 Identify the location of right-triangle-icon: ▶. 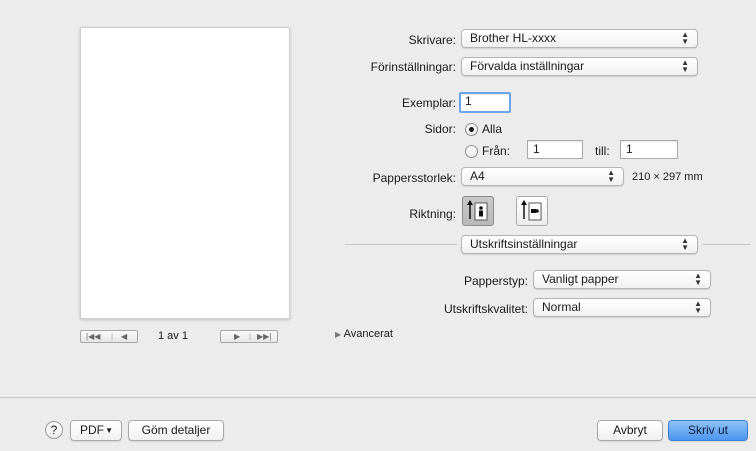
(338, 334).